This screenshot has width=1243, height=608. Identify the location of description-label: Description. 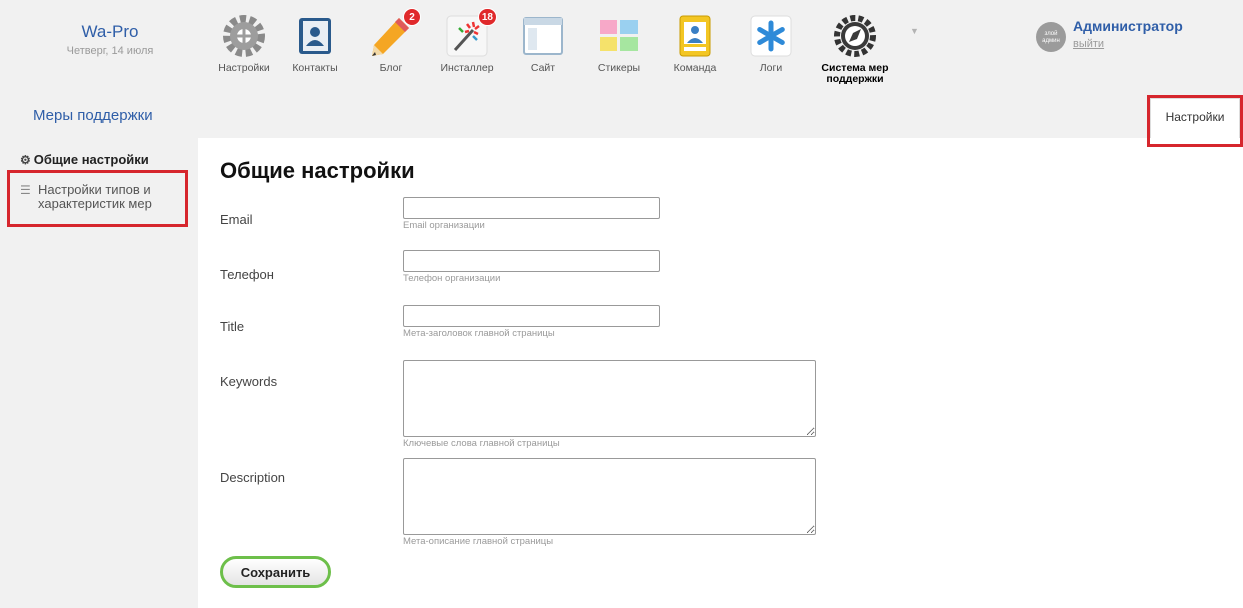
(253, 477).